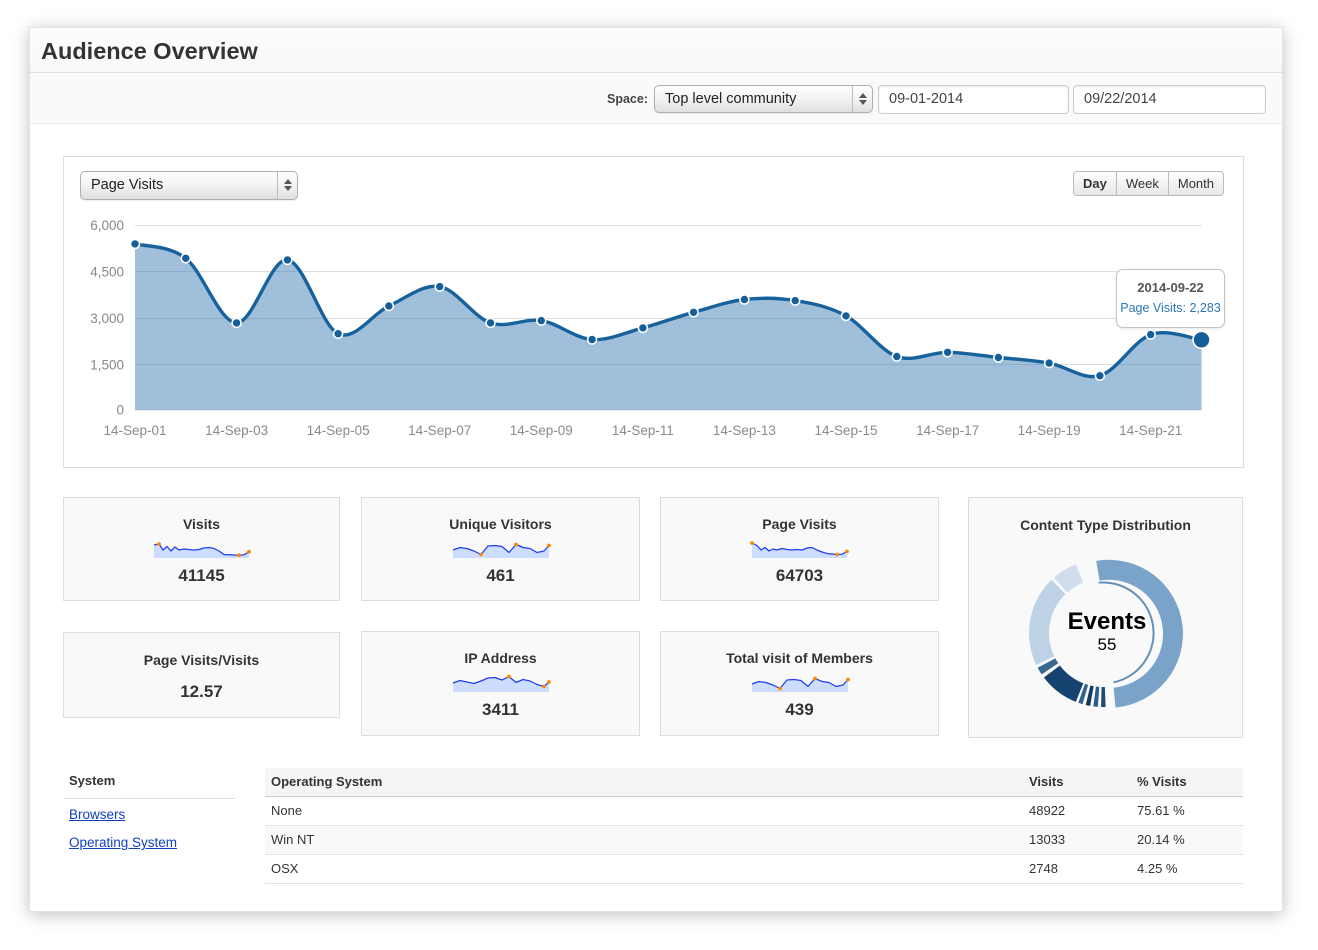  Describe the element at coordinates (947, 430) in the screenshot. I see `svg-text: 14-Sep-17` at that location.